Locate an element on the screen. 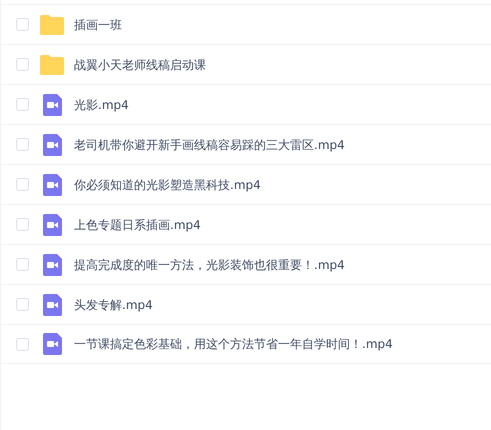  file-name: 上色专题日系插画.mp4 is located at coordinates (137, 225).